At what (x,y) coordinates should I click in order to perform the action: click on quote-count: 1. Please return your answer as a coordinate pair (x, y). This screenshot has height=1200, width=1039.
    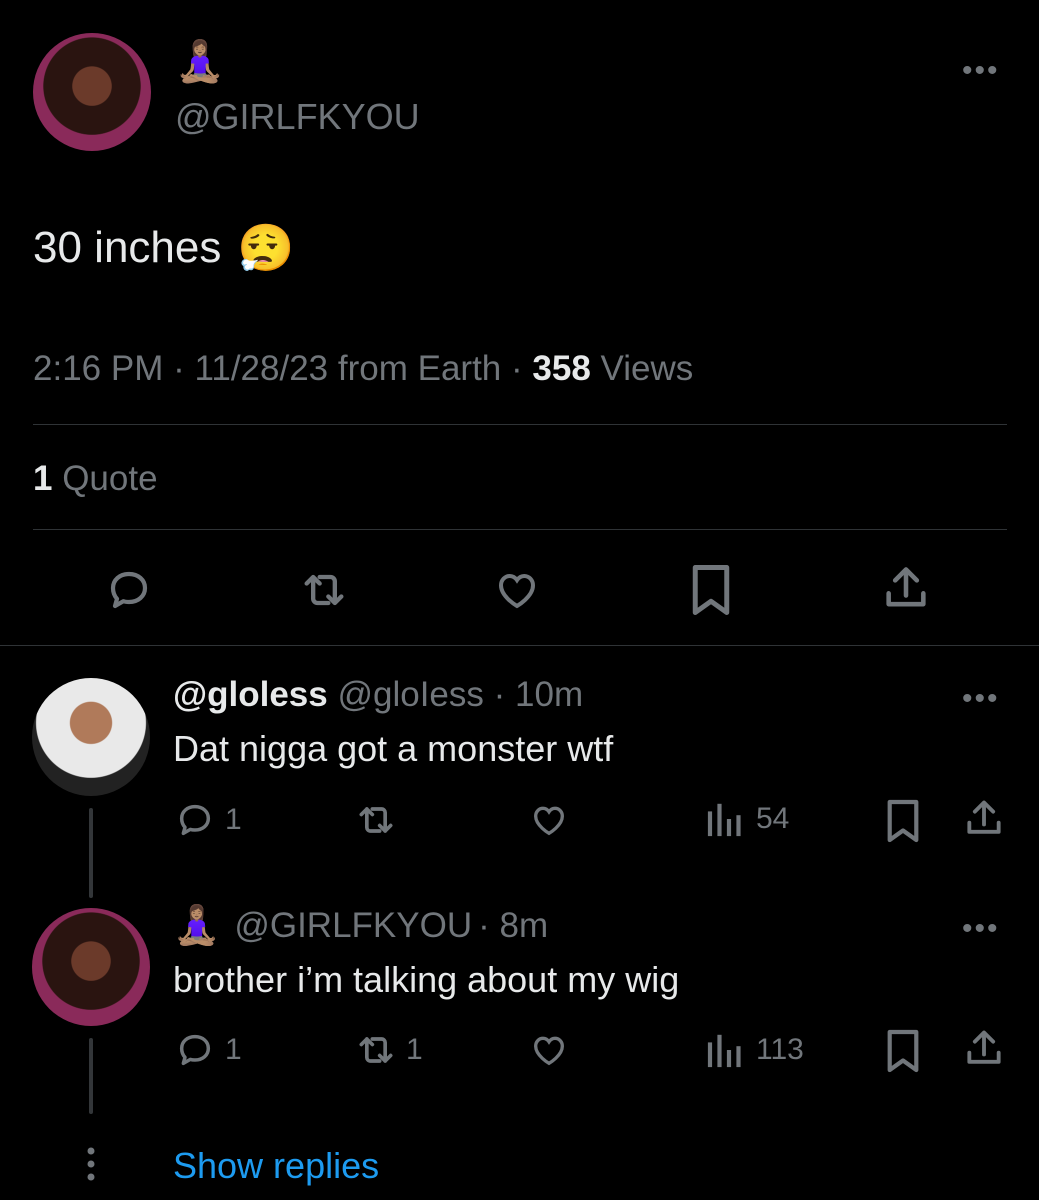
    Looking at the image, I should click on (43, 478).